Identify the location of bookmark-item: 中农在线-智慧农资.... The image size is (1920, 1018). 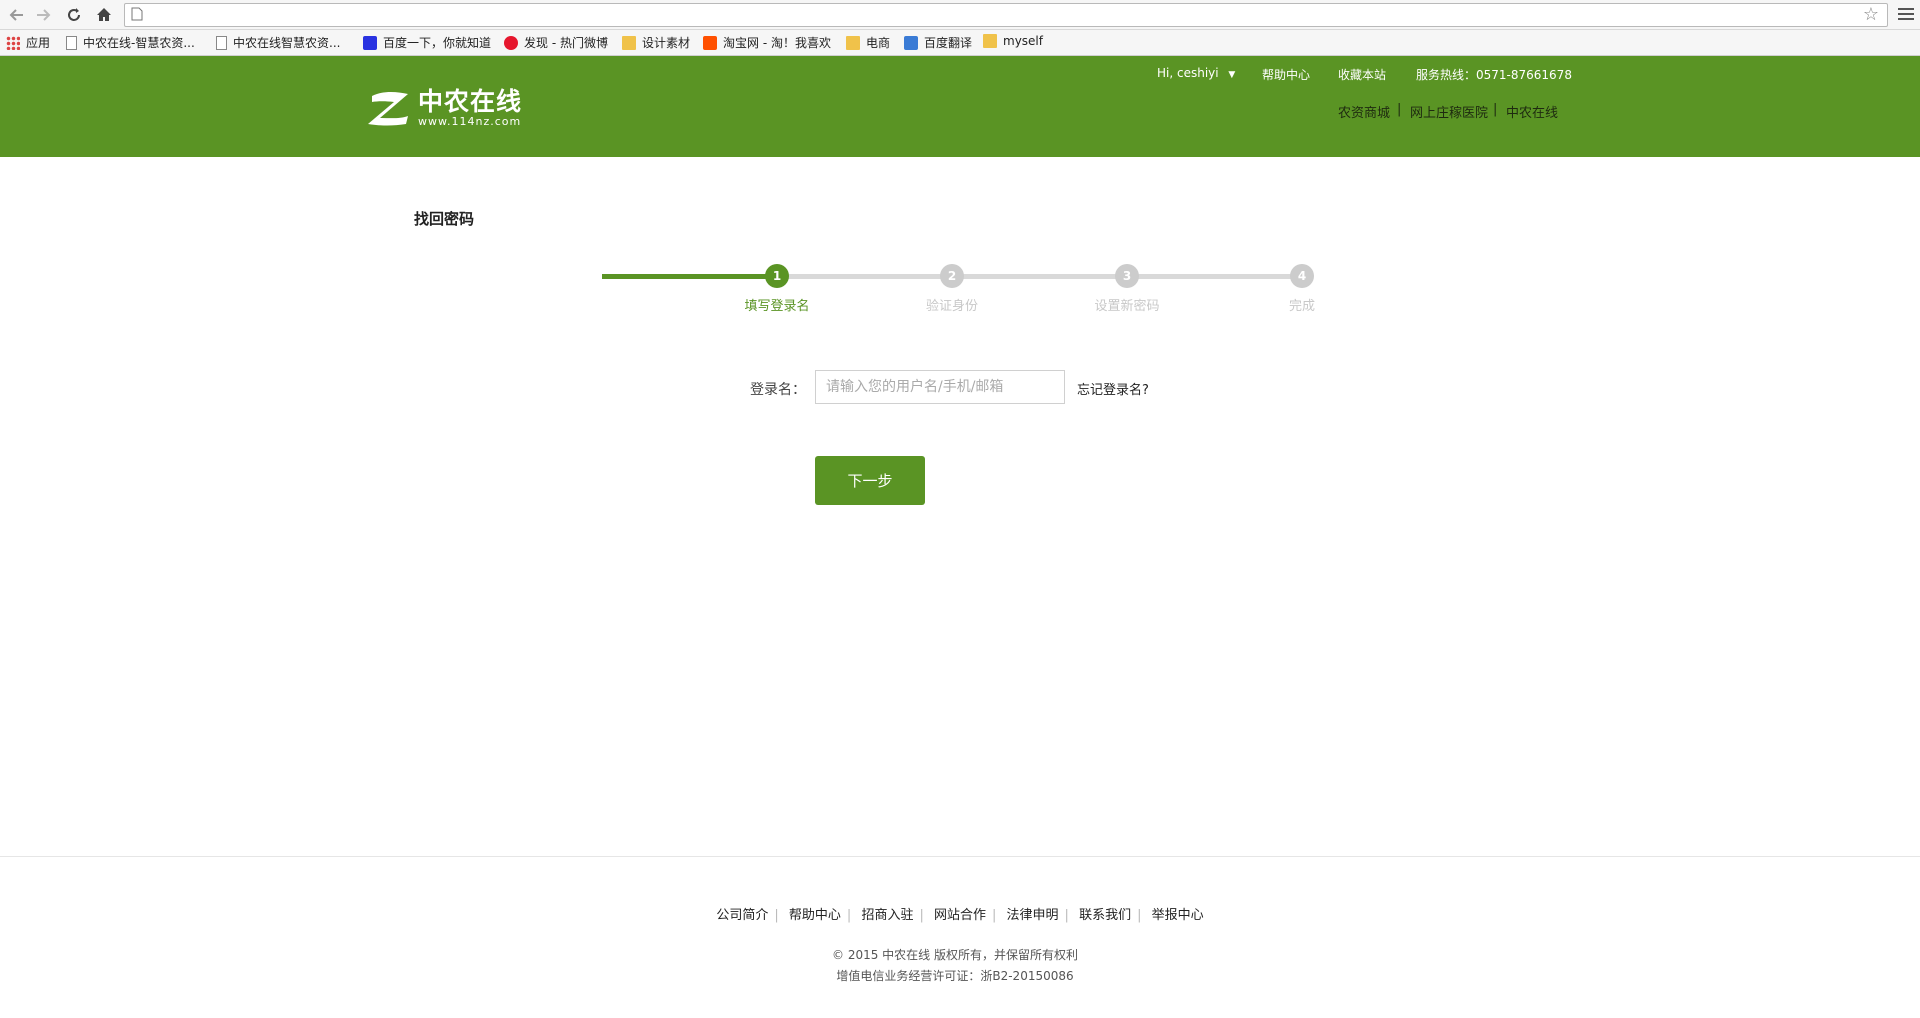
(130, 42).